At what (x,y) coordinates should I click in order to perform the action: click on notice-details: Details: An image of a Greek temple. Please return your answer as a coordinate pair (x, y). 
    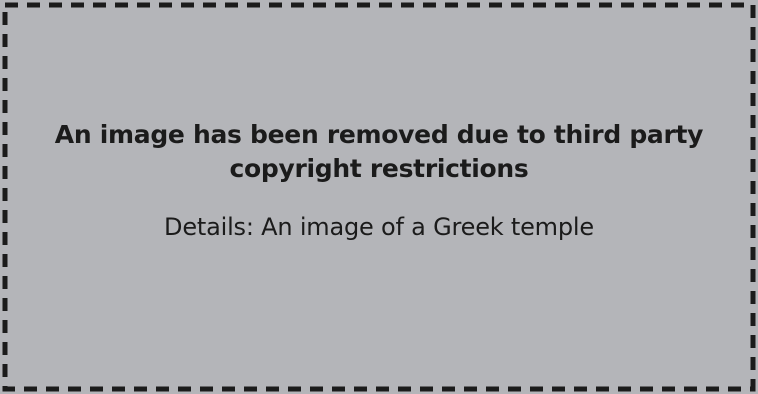
    Looking at the image, I should click on (379, 227).